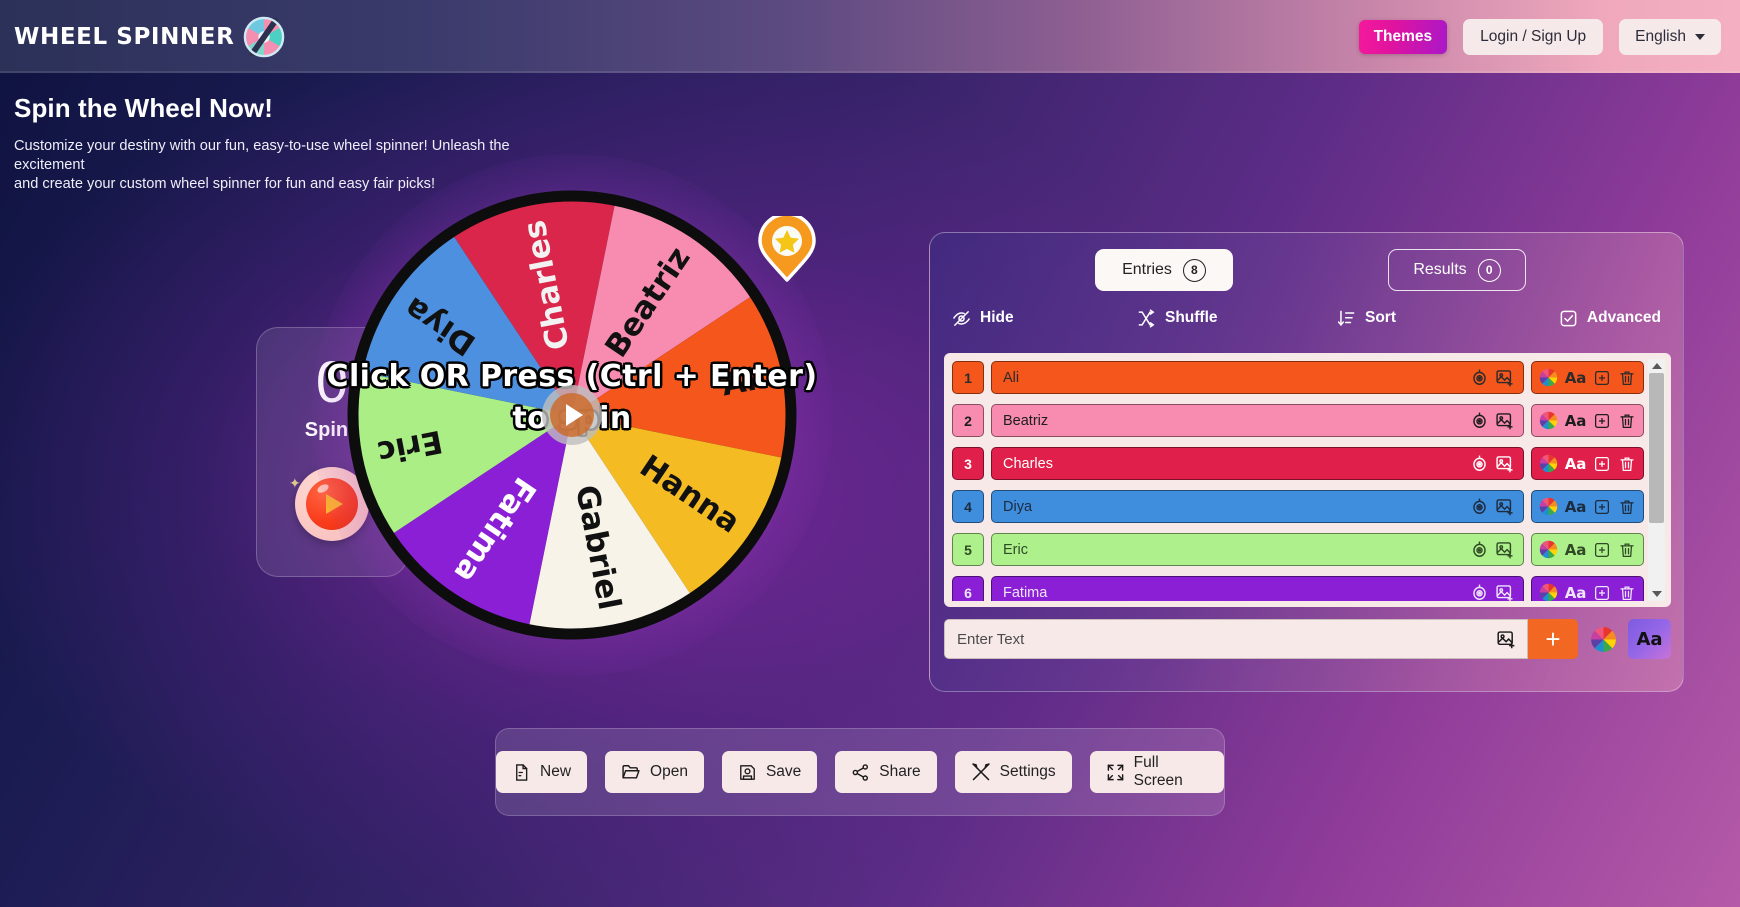  What do you see at coordinates (1011, 377) in the screenshot?
I see `entry-row-text: Ali` at bounding box center [1011, 377].